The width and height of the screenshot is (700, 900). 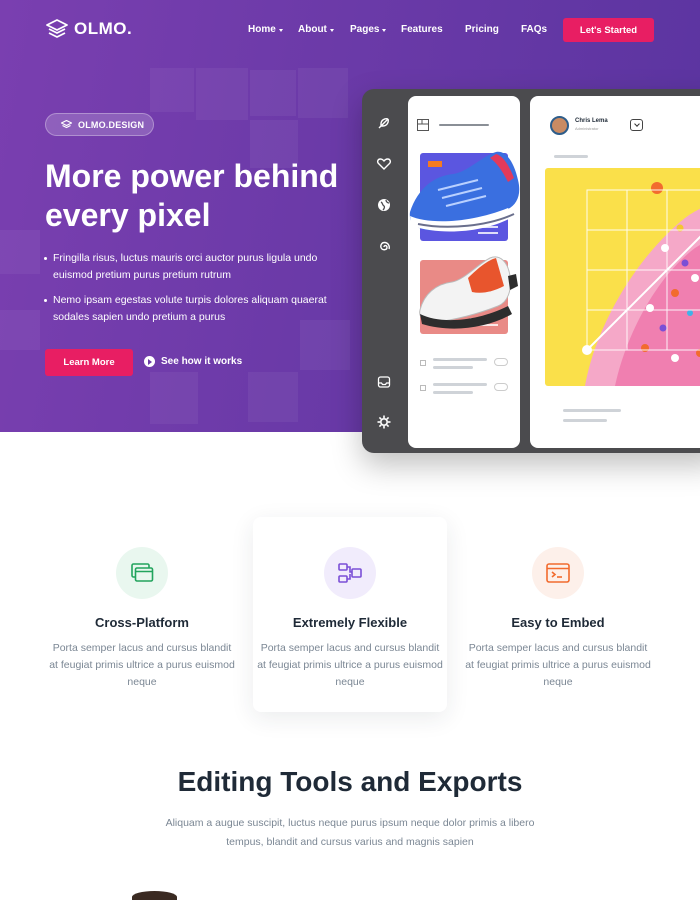 What do you see at coordinates (350, 781) in the screenshot?
I see `section-title: Editing Tools and Exports` at bounding box center [350, 781].